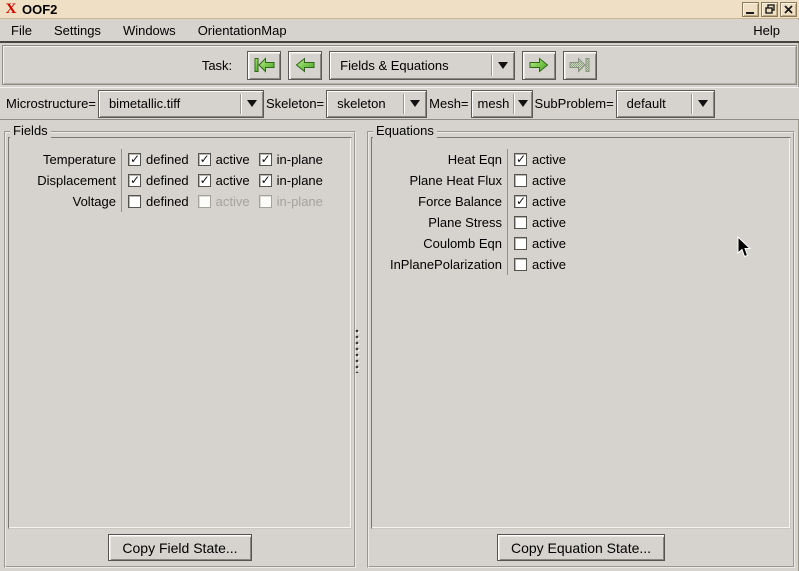 This screenshot has width=799, height=571. I want to click on go-first-icon, so click(264, 65).